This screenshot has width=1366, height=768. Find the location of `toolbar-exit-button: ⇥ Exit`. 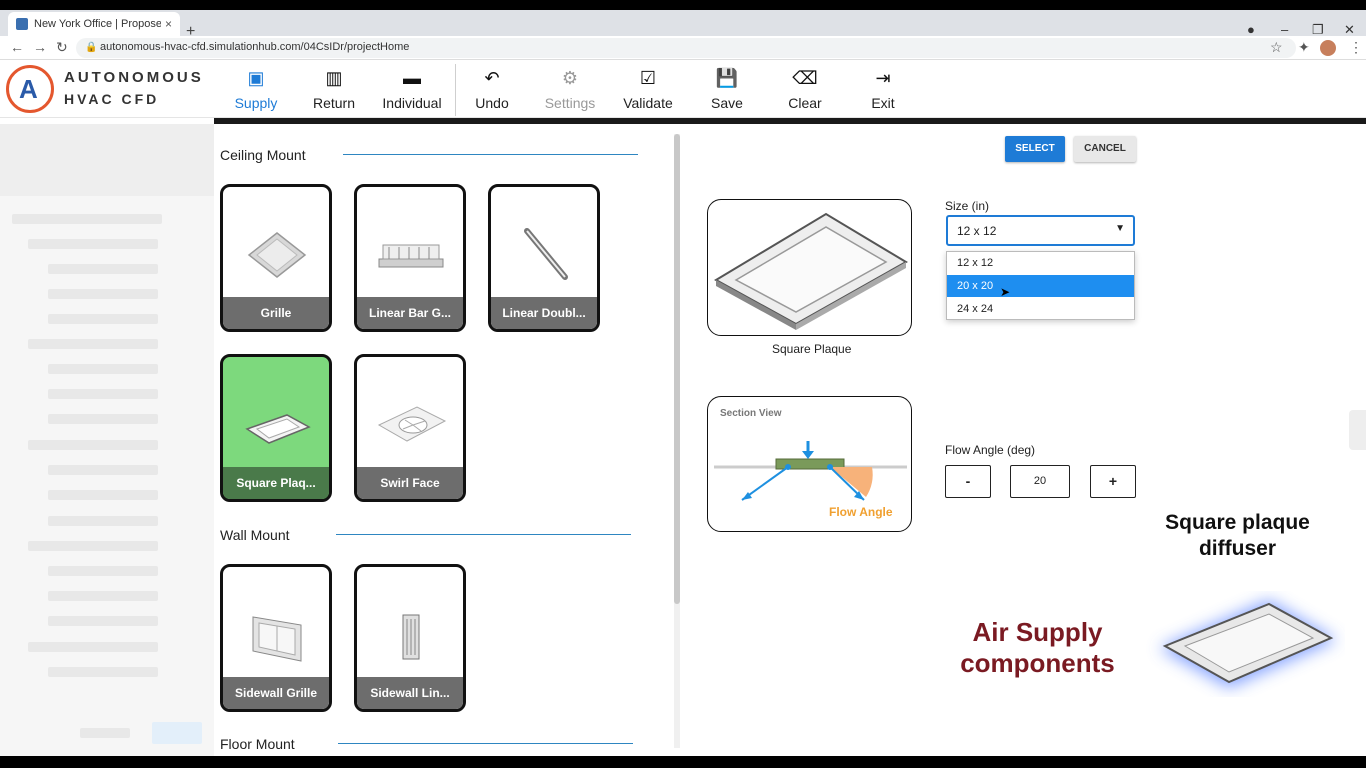

toolbar-exit-button: ⇥ Exit is located at coordinates (883, 89).